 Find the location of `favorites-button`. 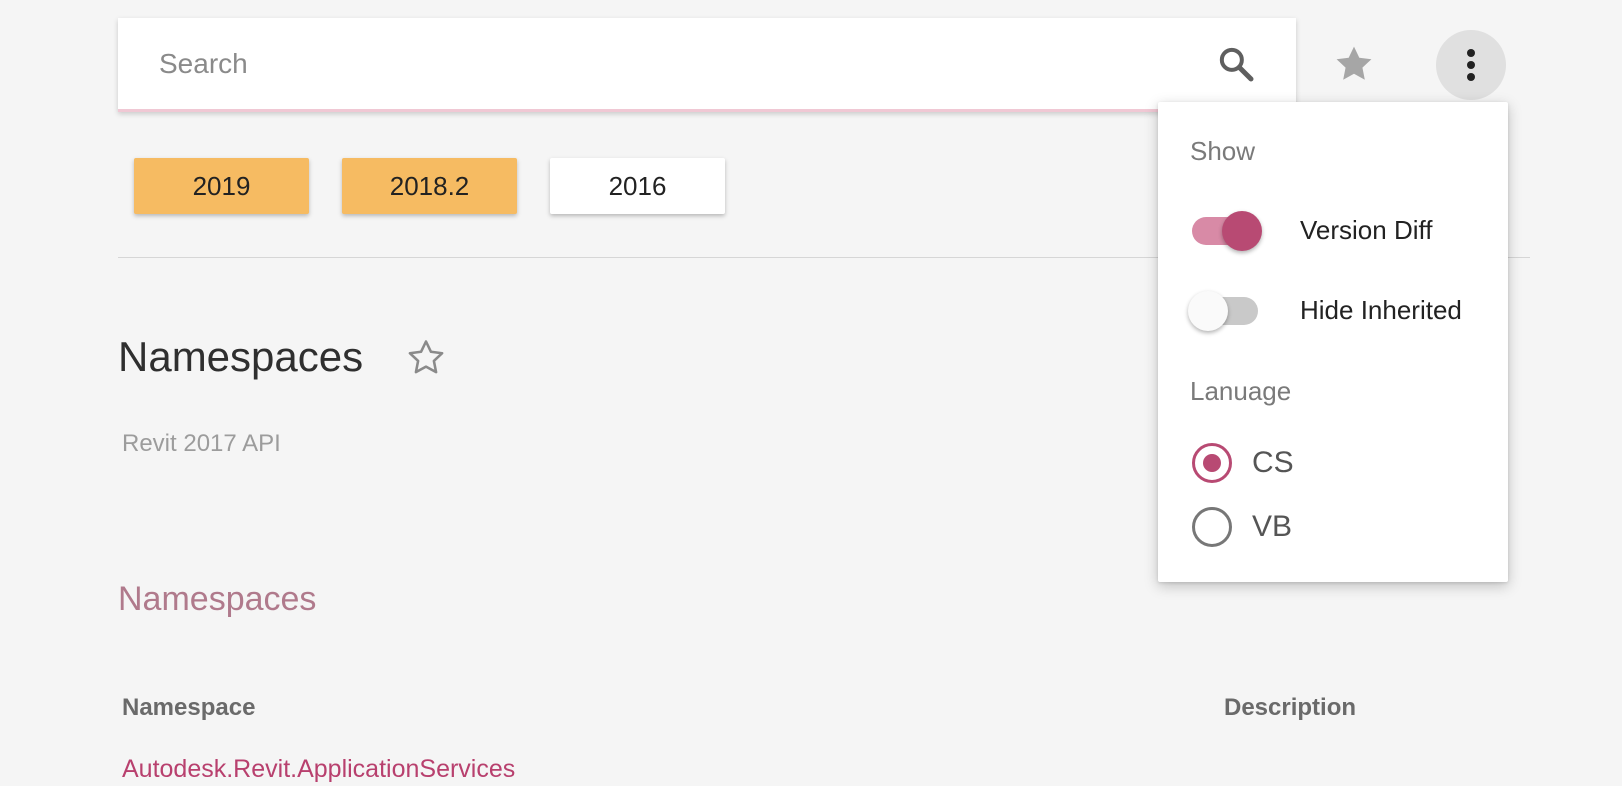

favorites-button is located at coordinates (1354, 64).